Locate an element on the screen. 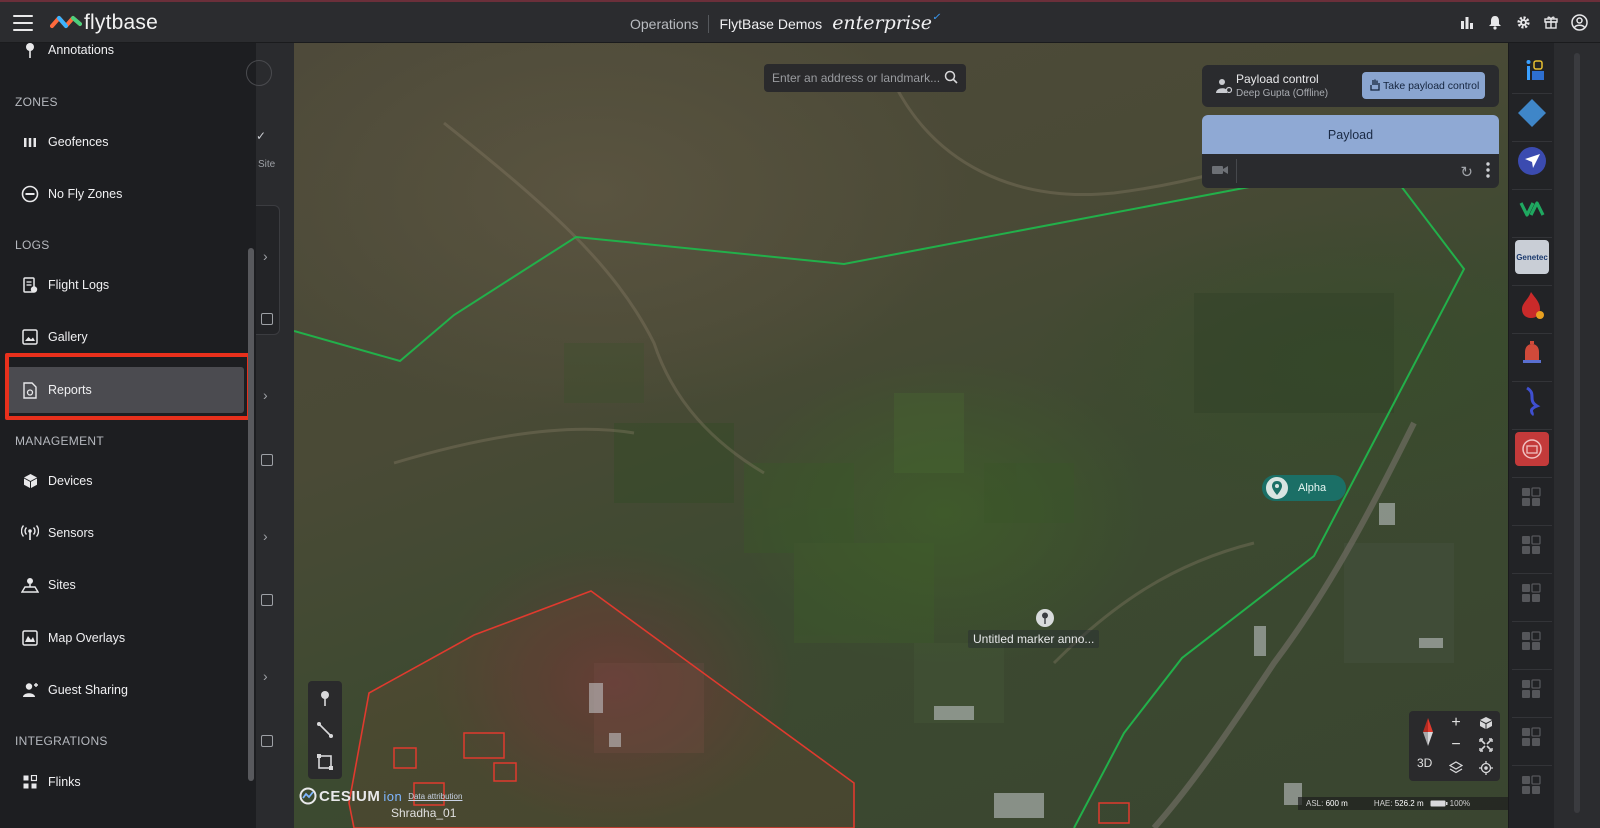 The image size is (1600, 828). cesium-ion-text: ion is located at coordinates (393, 796).